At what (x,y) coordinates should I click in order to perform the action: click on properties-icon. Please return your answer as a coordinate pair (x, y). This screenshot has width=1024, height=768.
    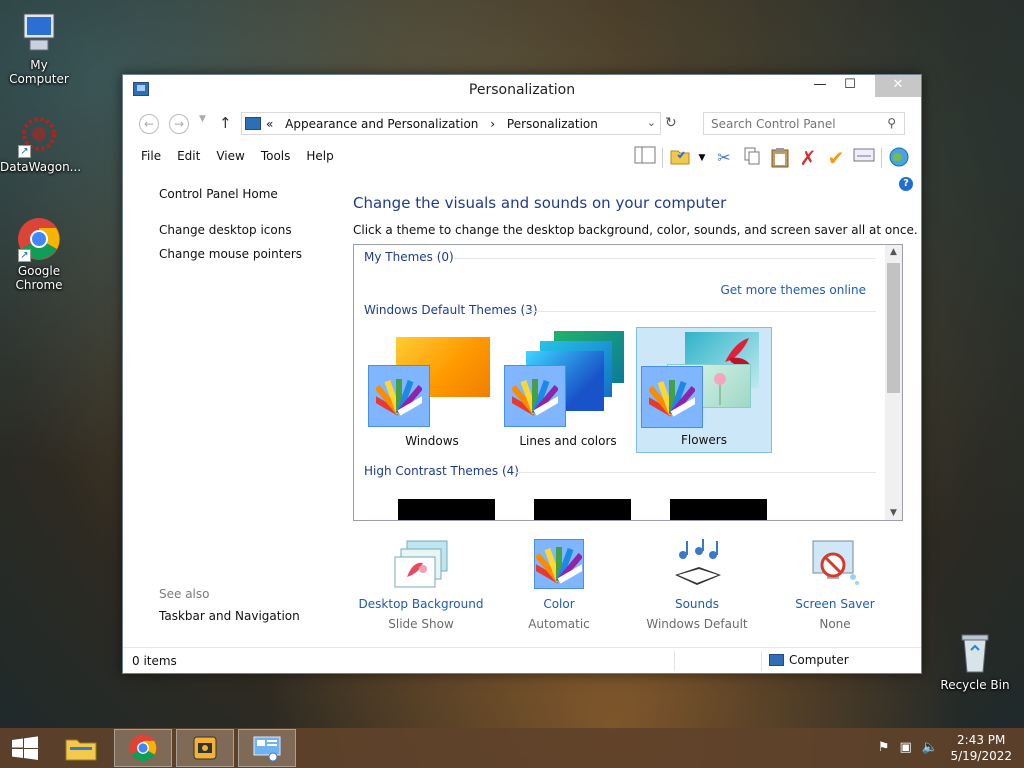
    Looking at the image, I should click on (864, 158).